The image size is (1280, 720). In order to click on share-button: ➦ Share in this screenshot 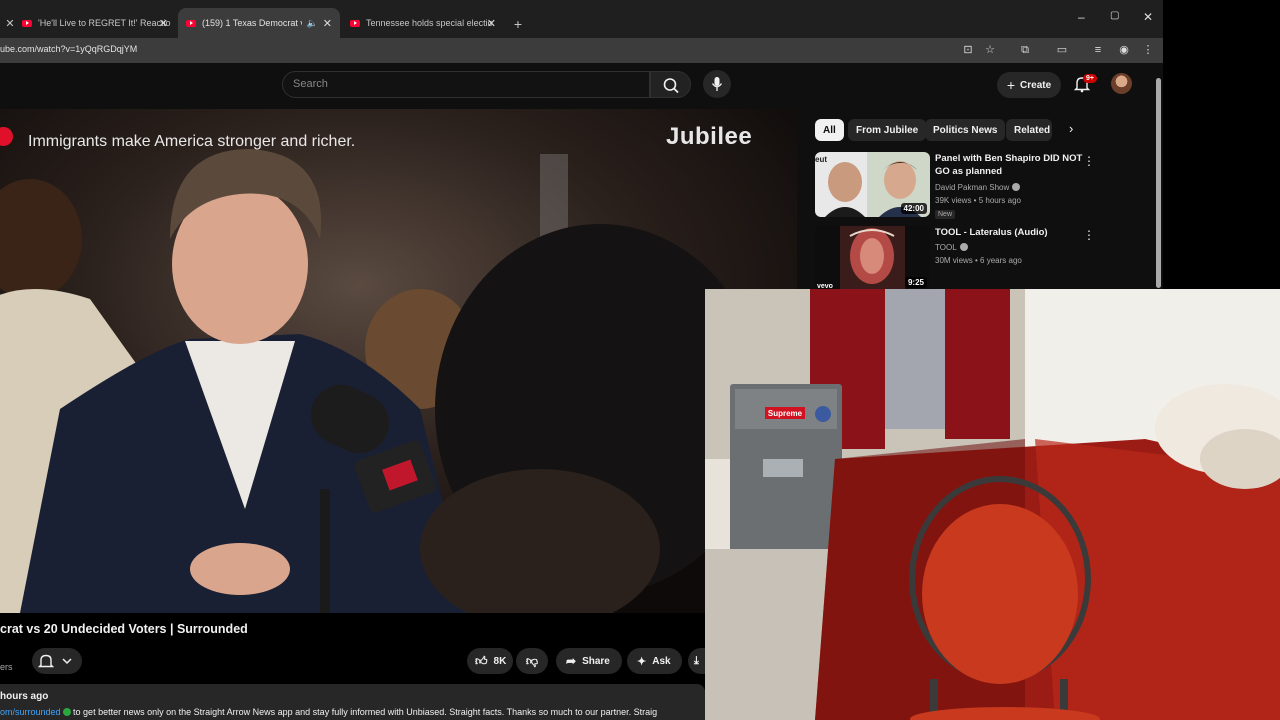, I will do `click(589, 661)`.